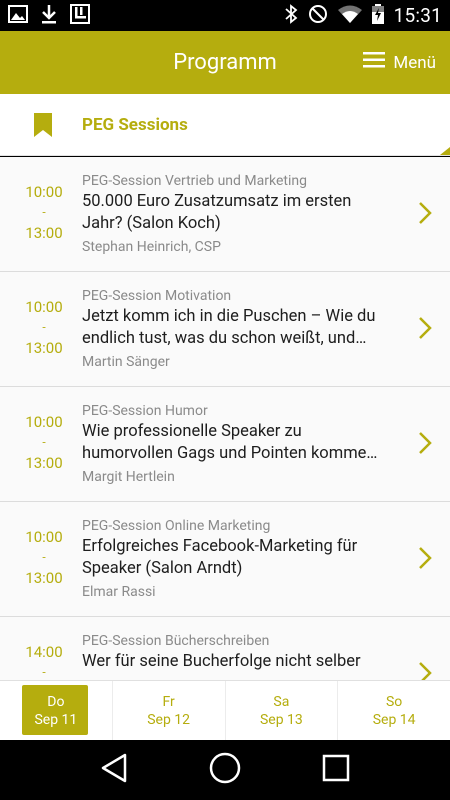  Describe the element at coordinates (192, 431) in the screenshot. I see `session-title-line1: Wie professionelle Speaker zu` at that location.